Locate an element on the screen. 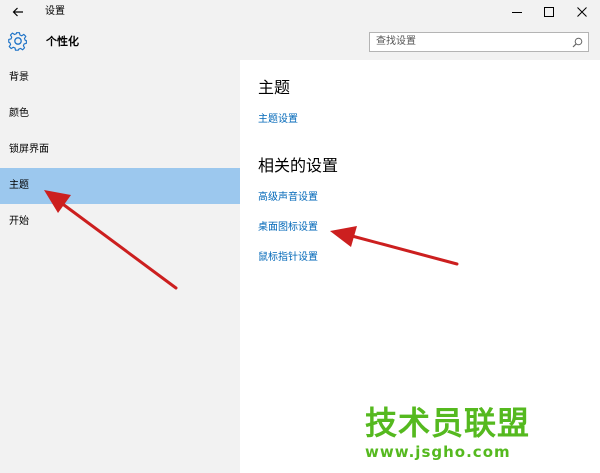 This screenshot has width=600, height=473. desktop-icon-settings-link: 桌面图标设置 is located at coordinates (288, 228).